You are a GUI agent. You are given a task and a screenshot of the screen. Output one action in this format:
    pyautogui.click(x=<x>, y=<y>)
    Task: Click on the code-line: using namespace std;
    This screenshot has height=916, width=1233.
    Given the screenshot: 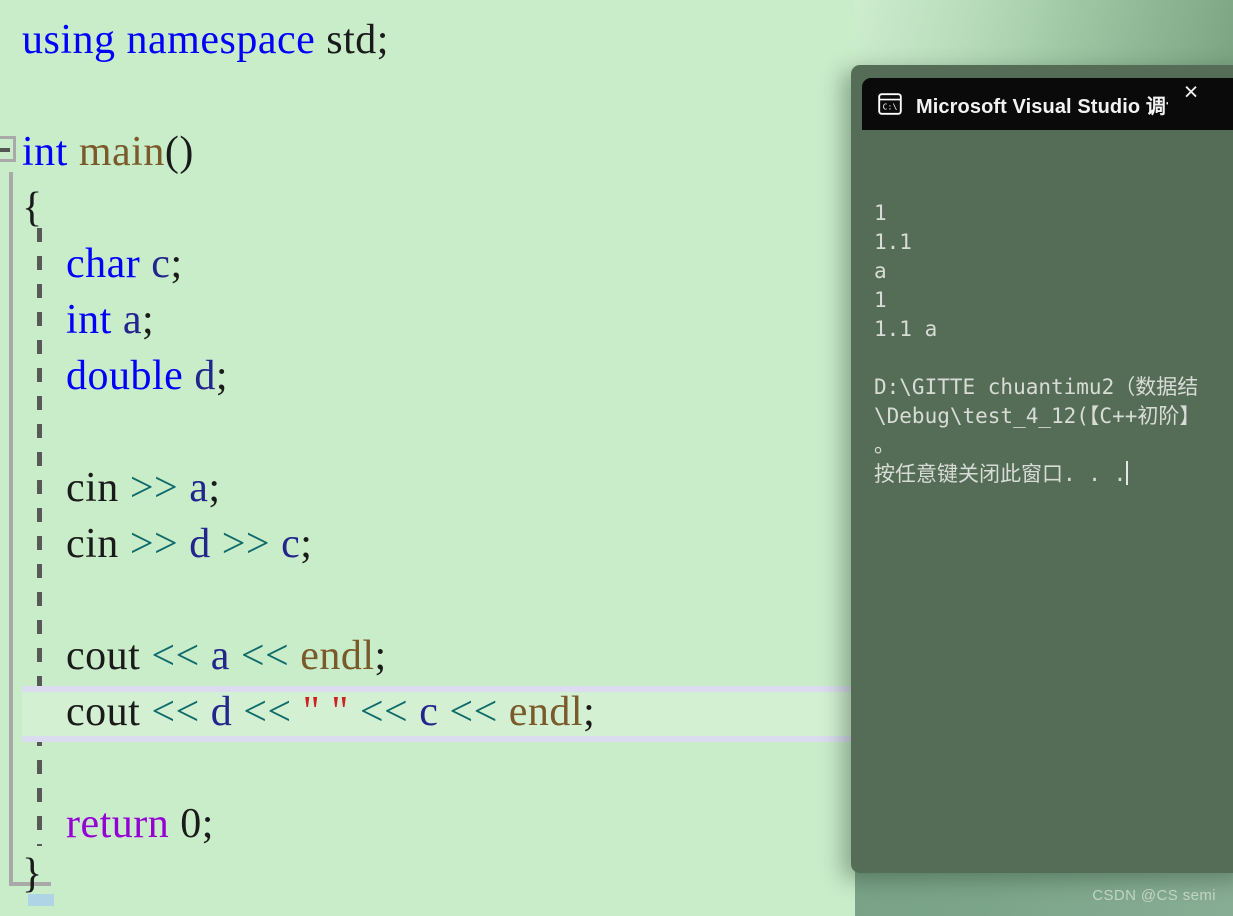 What is the action you would take?
    pyautogui.click(x=194, y=40)
    